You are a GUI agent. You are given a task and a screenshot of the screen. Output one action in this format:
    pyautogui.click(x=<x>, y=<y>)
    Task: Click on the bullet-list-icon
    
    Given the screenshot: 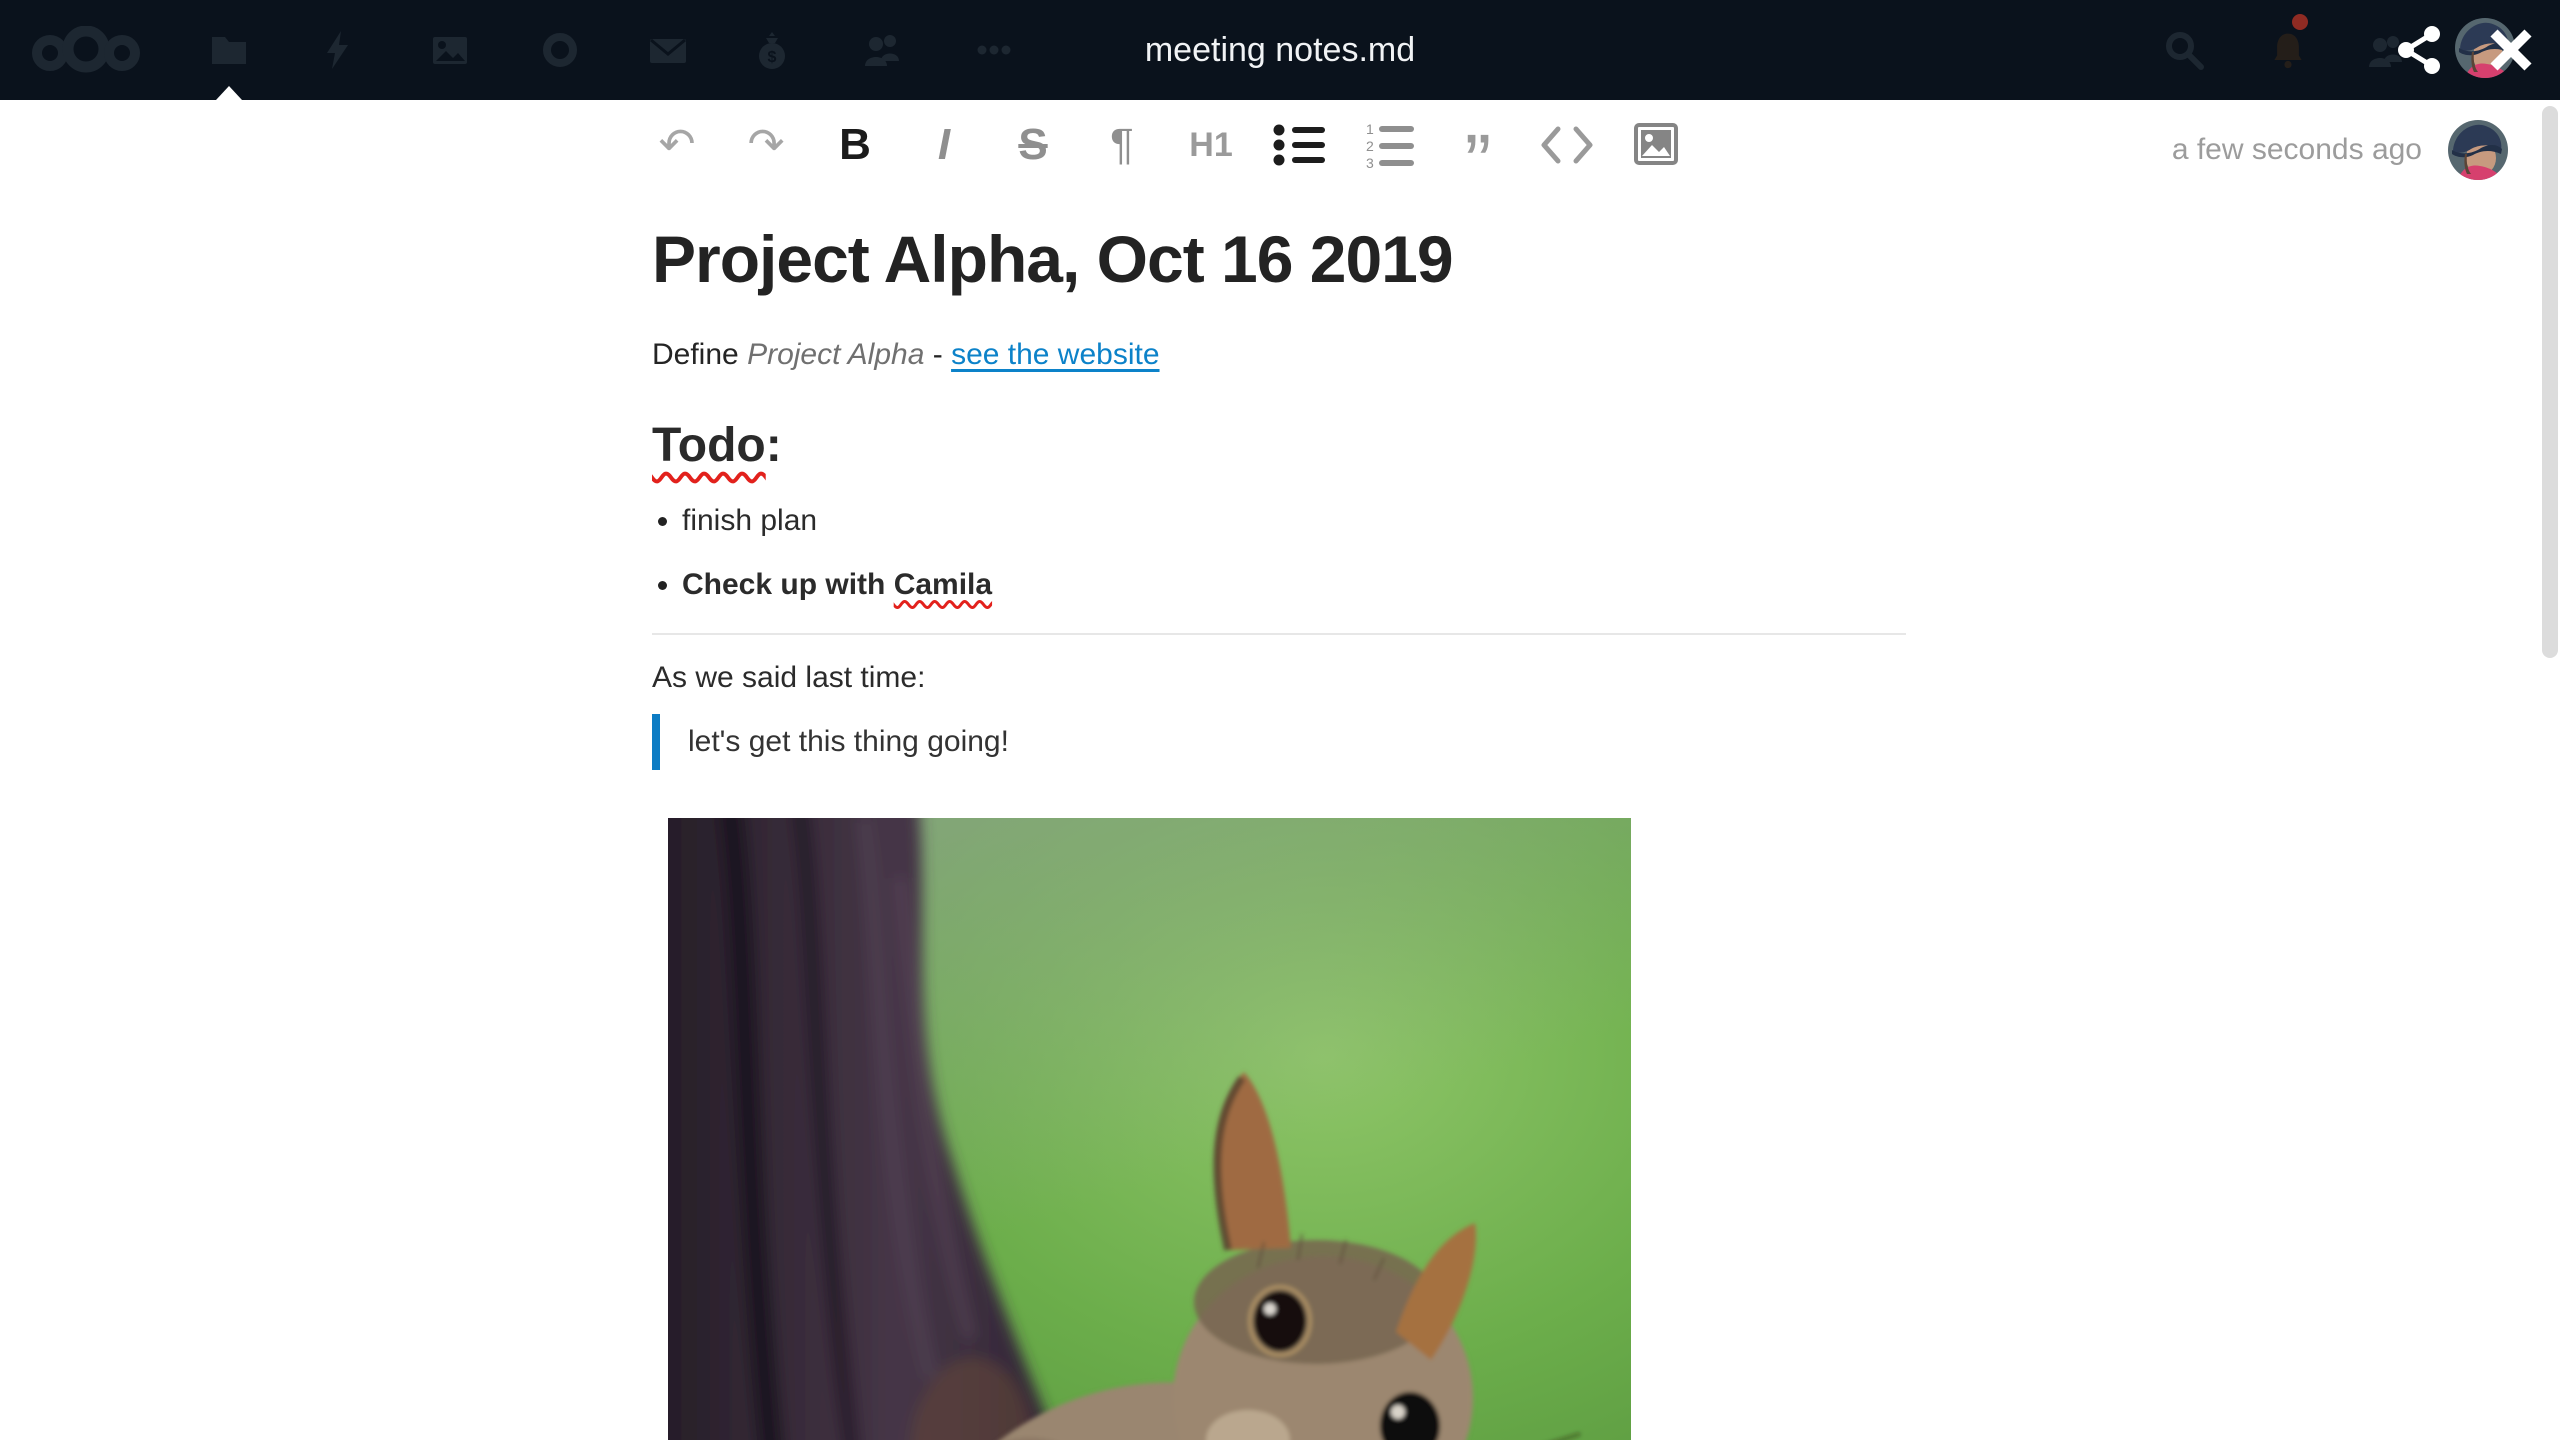 What is the action you would take?
    pyautogui.click(x=1299, y=145)
    